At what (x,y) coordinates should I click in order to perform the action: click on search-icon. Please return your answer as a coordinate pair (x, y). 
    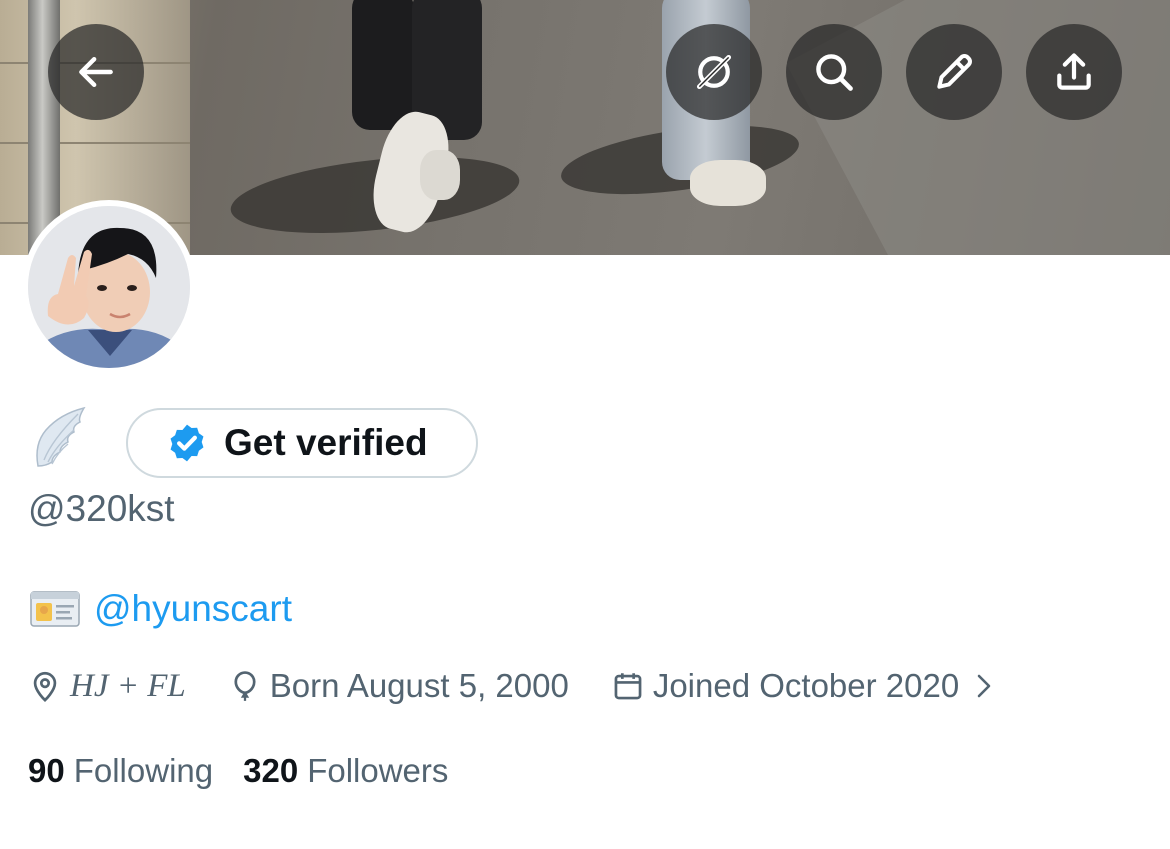
    Looking at the image, I should click on (834, 72).